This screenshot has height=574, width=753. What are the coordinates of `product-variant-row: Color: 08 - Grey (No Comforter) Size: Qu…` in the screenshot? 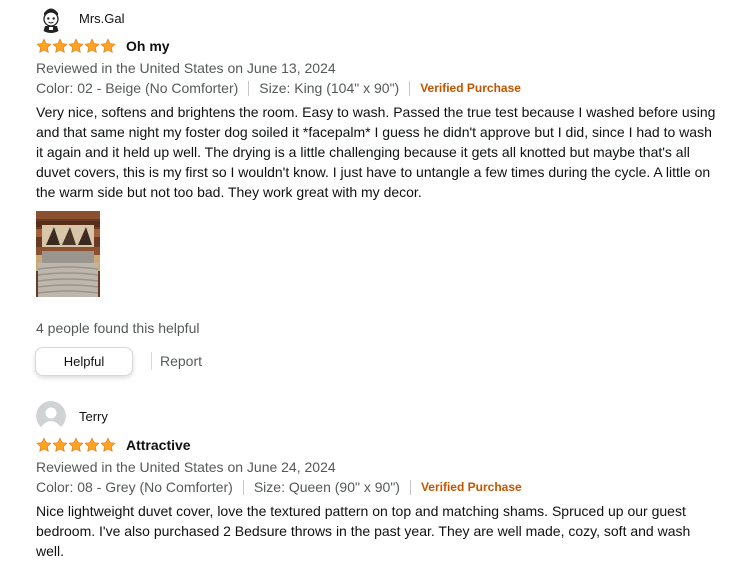 It's located at (279, 487).